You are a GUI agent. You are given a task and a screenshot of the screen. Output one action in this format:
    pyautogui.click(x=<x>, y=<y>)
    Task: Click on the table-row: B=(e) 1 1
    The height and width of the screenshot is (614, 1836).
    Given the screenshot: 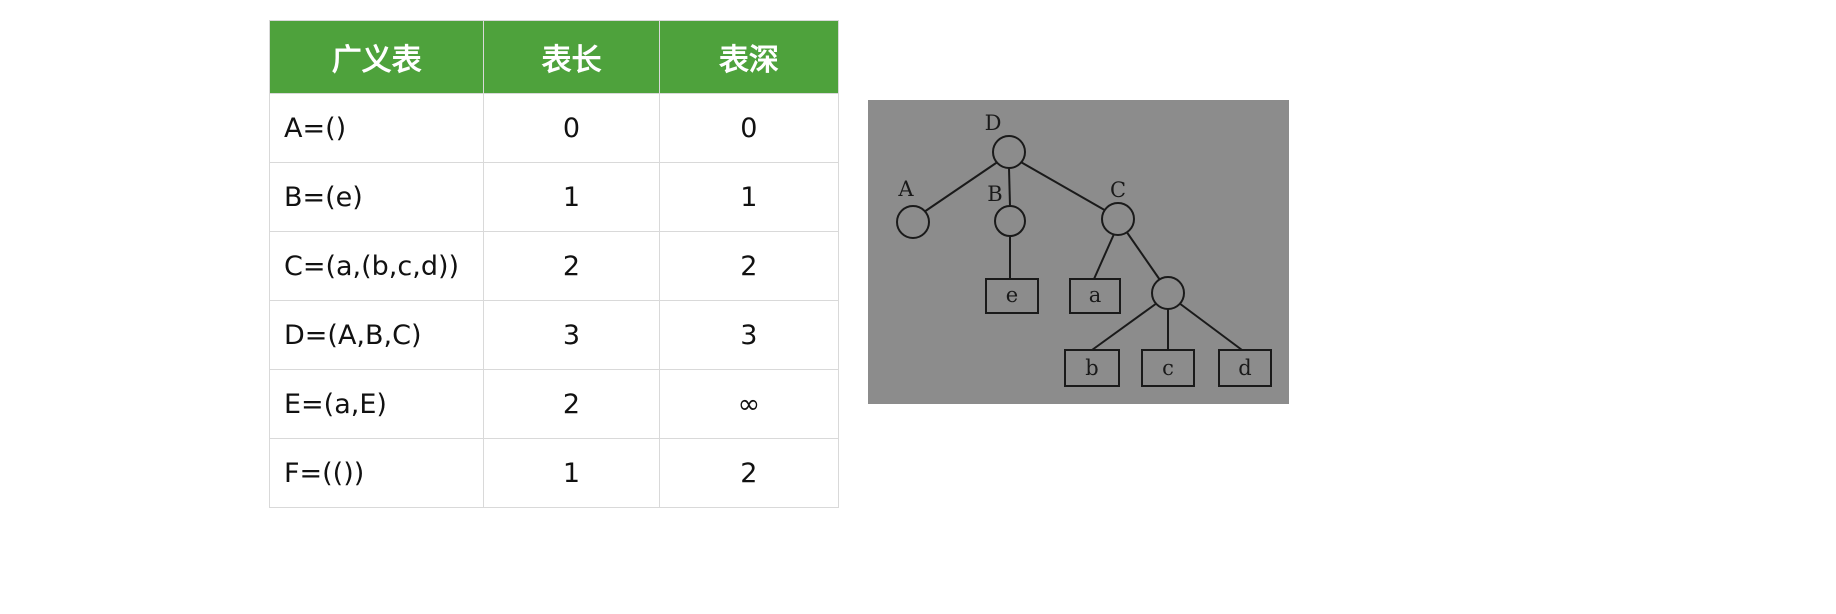 What is the action you would take?
    pyautogui.click(x=554, y=197)
    